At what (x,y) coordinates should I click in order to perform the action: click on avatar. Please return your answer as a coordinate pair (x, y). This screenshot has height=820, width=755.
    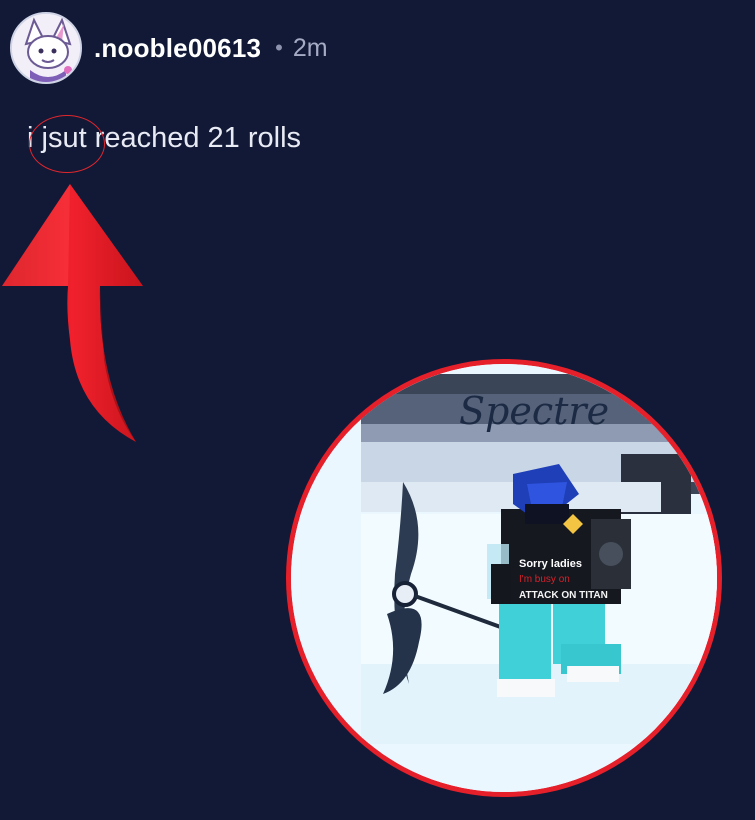
    Looking at the image, I should click on (46, 48).